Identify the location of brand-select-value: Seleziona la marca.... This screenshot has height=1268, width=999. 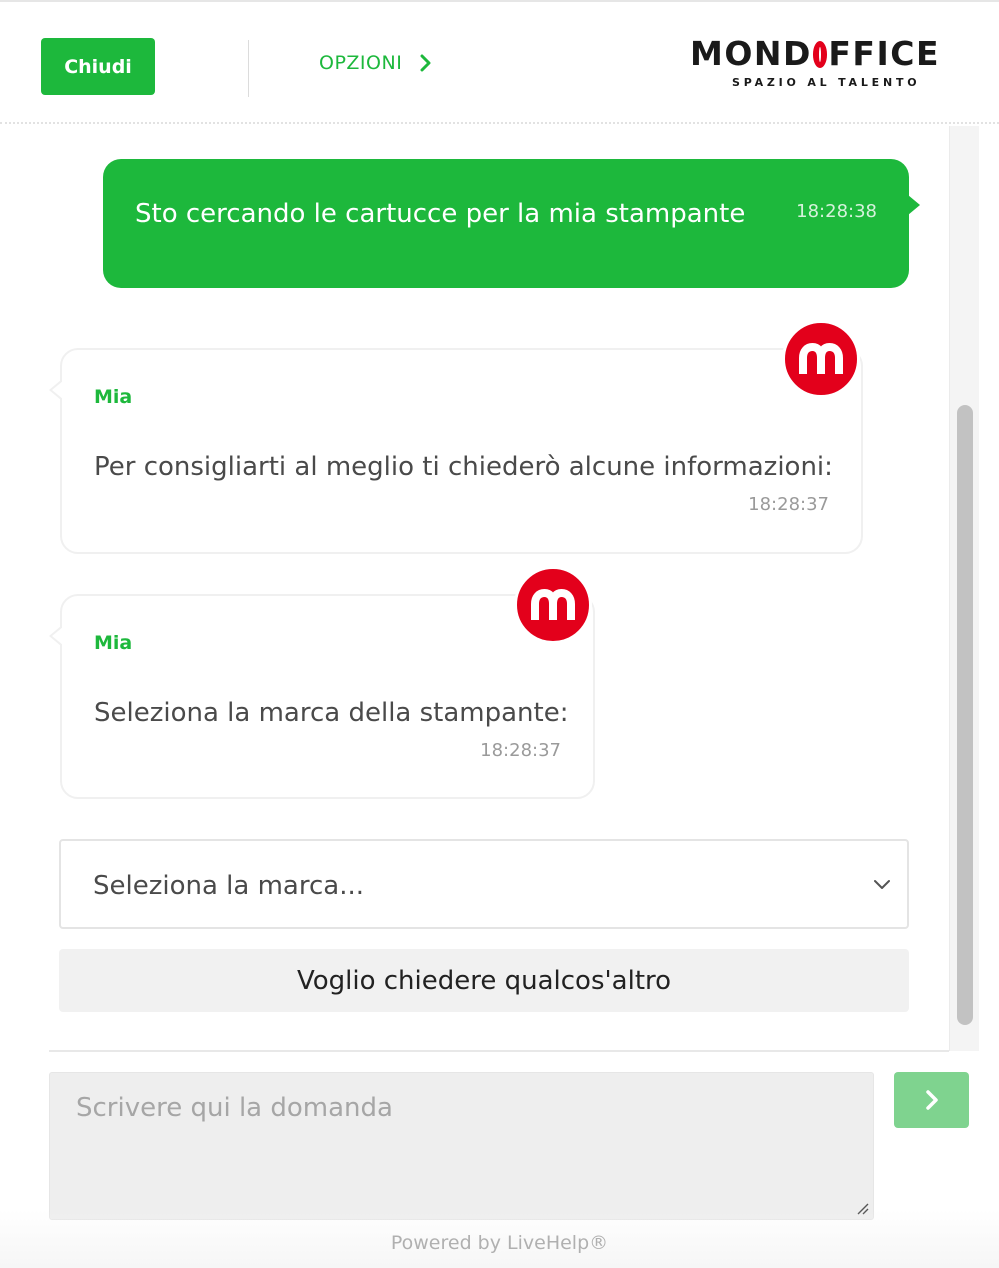
(228, 886).